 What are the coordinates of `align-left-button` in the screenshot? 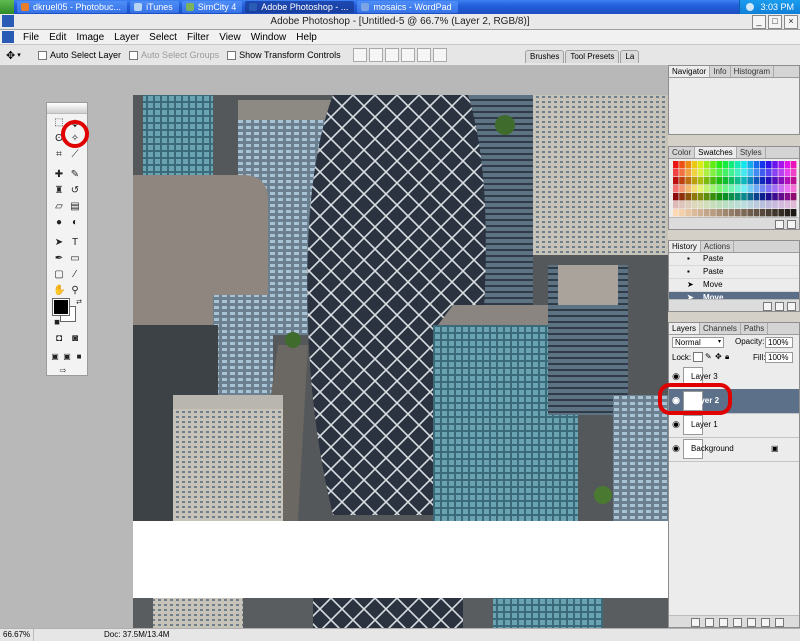 It's located at (407, 55).